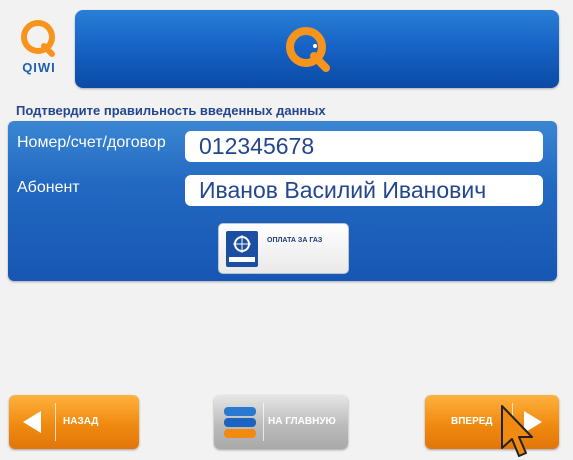 The height and width of the screenshot is (460, 573). What do you see at coordinates (242, 249) in the screenshot?
I see `gas-company-logo-icon` at bounding box center [242, 249].